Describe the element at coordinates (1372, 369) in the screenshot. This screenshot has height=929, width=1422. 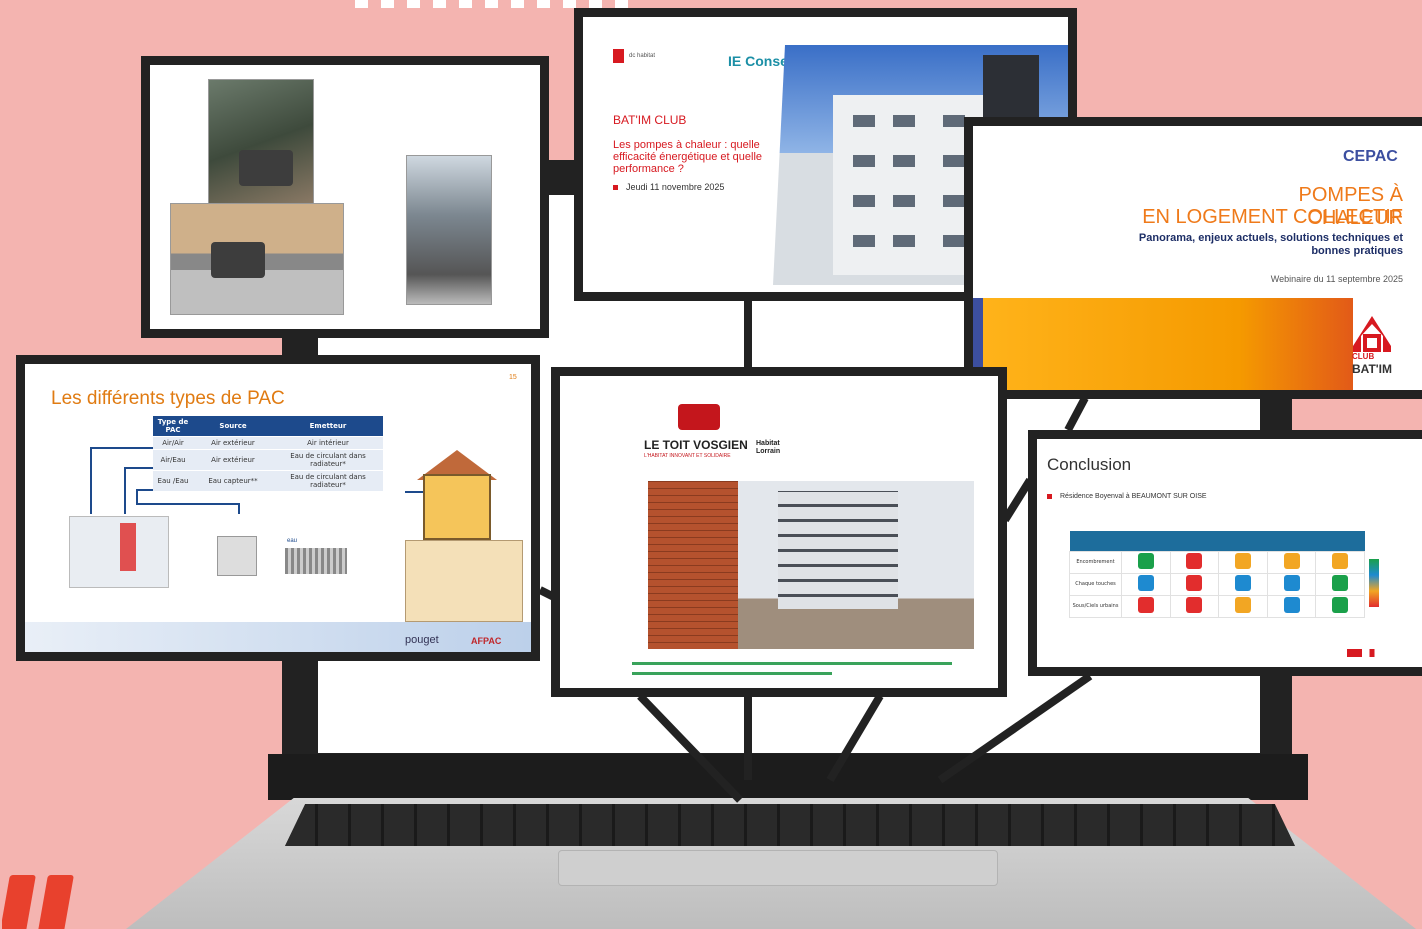
I see `batim-label: BAT'IM` at that location.